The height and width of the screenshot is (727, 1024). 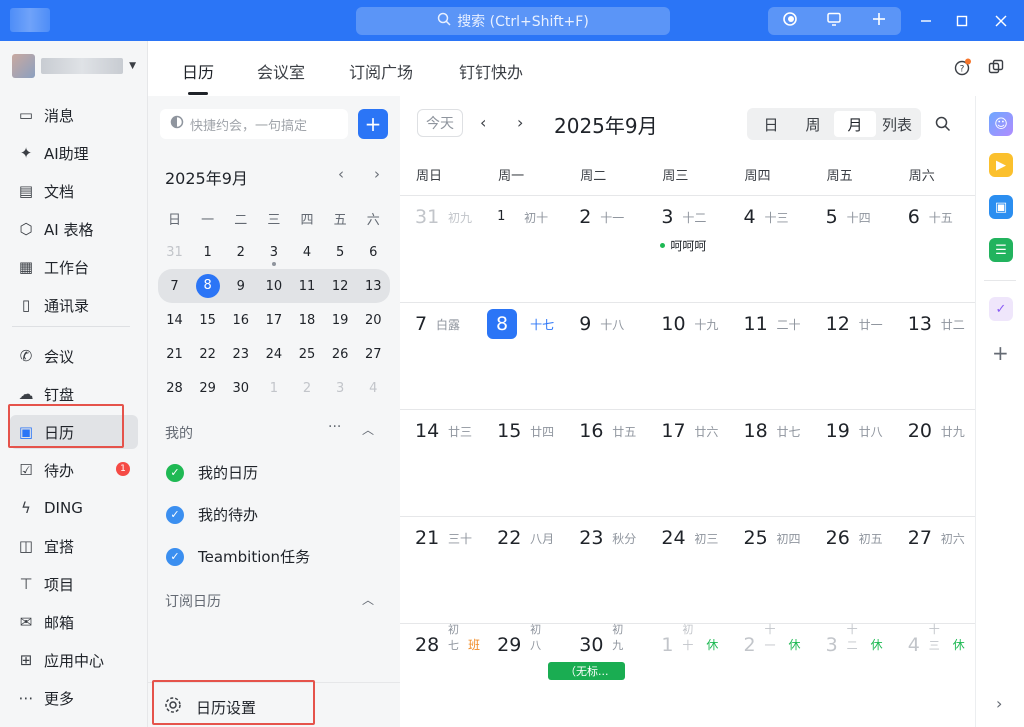 I want to click on day-cell: 26 初五, so click(x=852, y=570).